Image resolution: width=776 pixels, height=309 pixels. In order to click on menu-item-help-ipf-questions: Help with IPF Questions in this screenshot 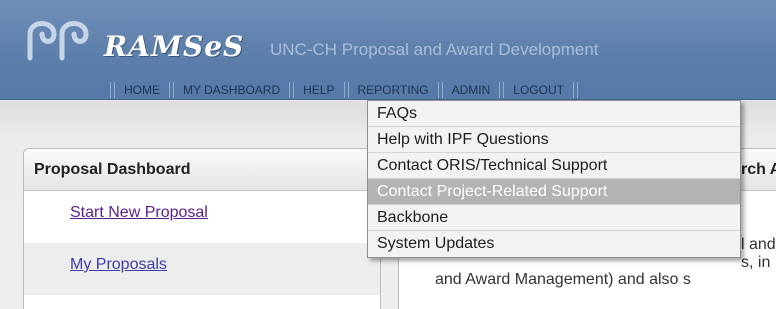, I will do `click(554, 140)`.